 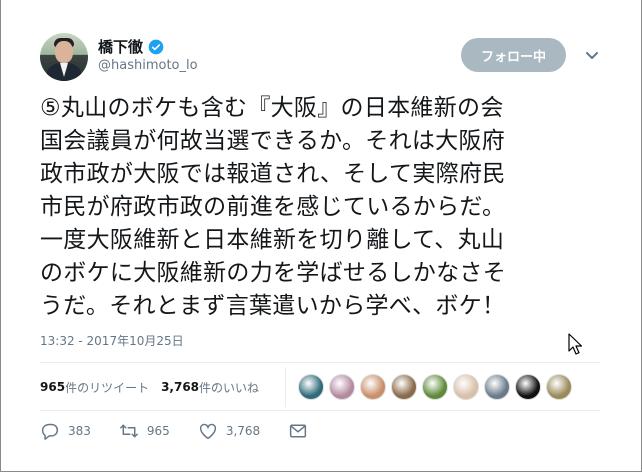 I want to click on like-action-count: 3,768, so click(x=243, y=431).